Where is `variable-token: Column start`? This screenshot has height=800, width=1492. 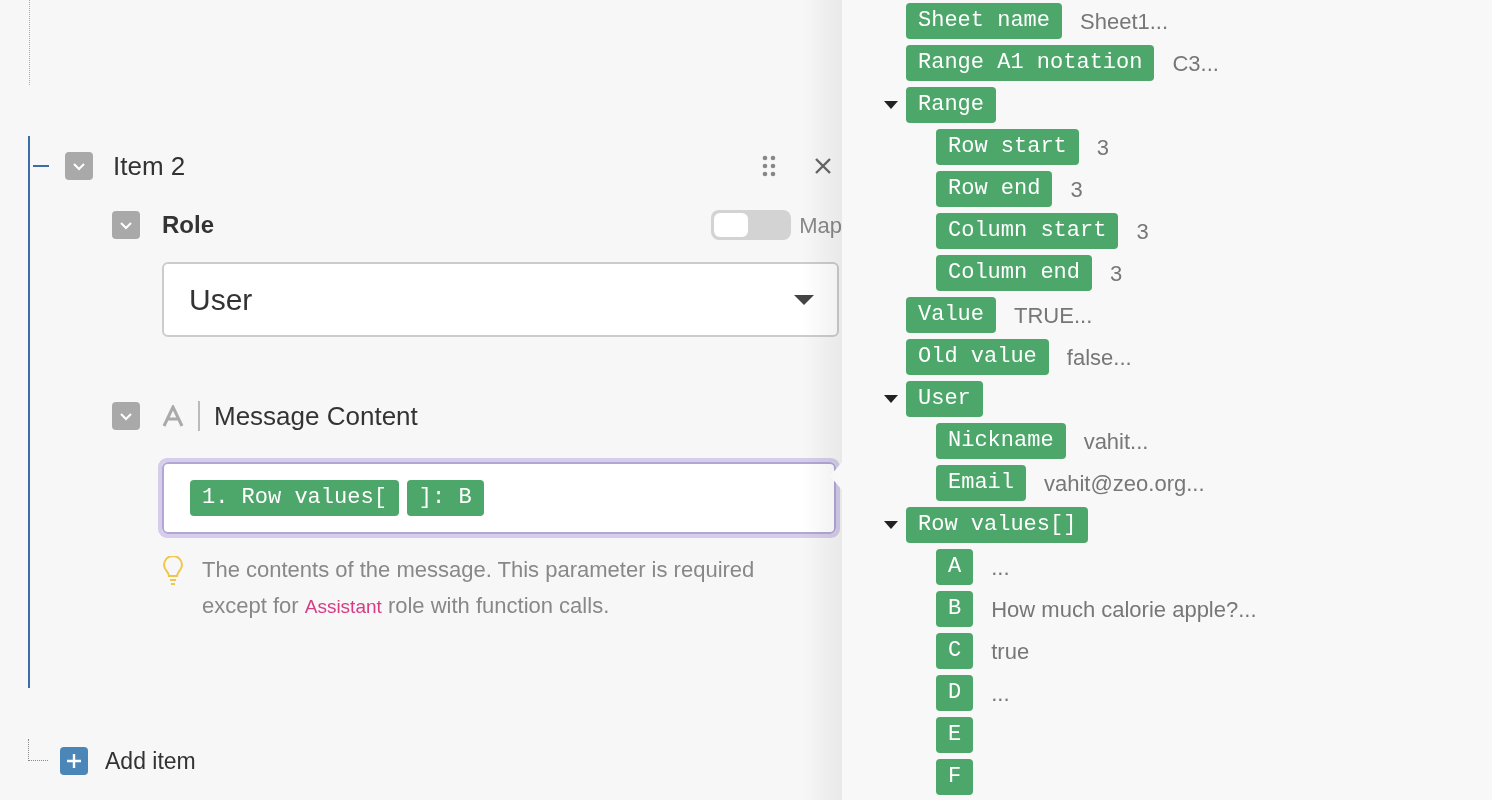
variable-token: Column start is located at coordinates (1027, 231).